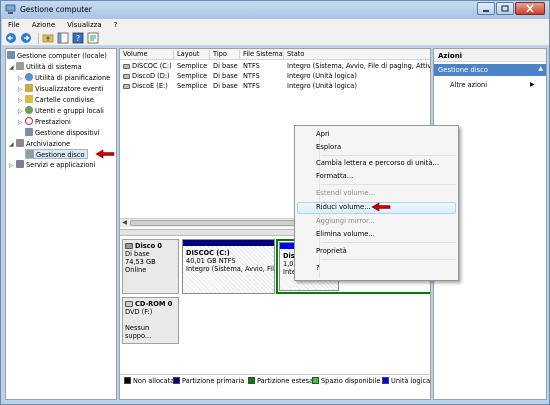  What do you see at coordinates (126, 76) in the screenshot?
I see `drive-icon` at bounding box center [126, 76].